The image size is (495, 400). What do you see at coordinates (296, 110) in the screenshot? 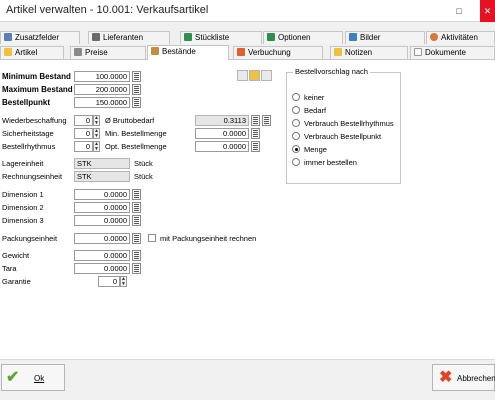
I see `radio-demand` at bounding box center [296, 110].